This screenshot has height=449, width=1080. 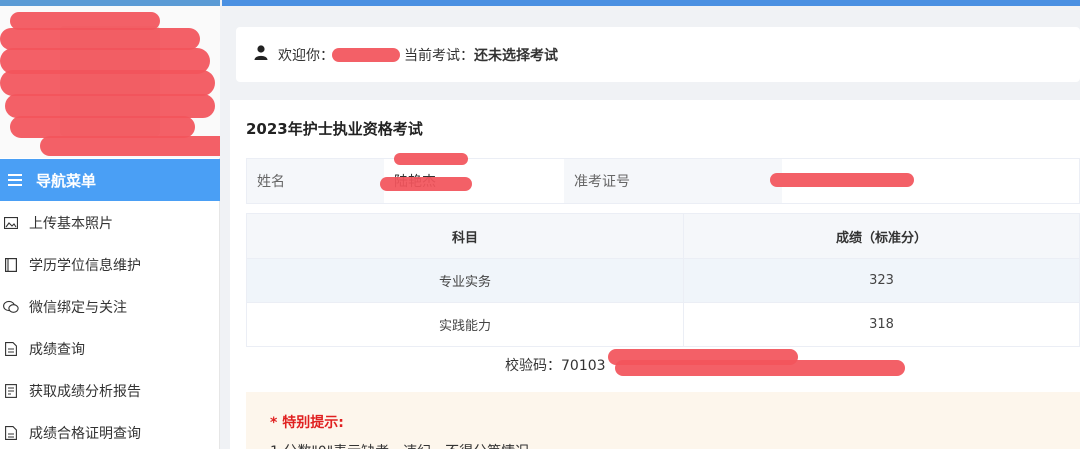 I want to click on sidebar-item-wechat-binding: 微信绑定与关注, so click(x=110, y=307).